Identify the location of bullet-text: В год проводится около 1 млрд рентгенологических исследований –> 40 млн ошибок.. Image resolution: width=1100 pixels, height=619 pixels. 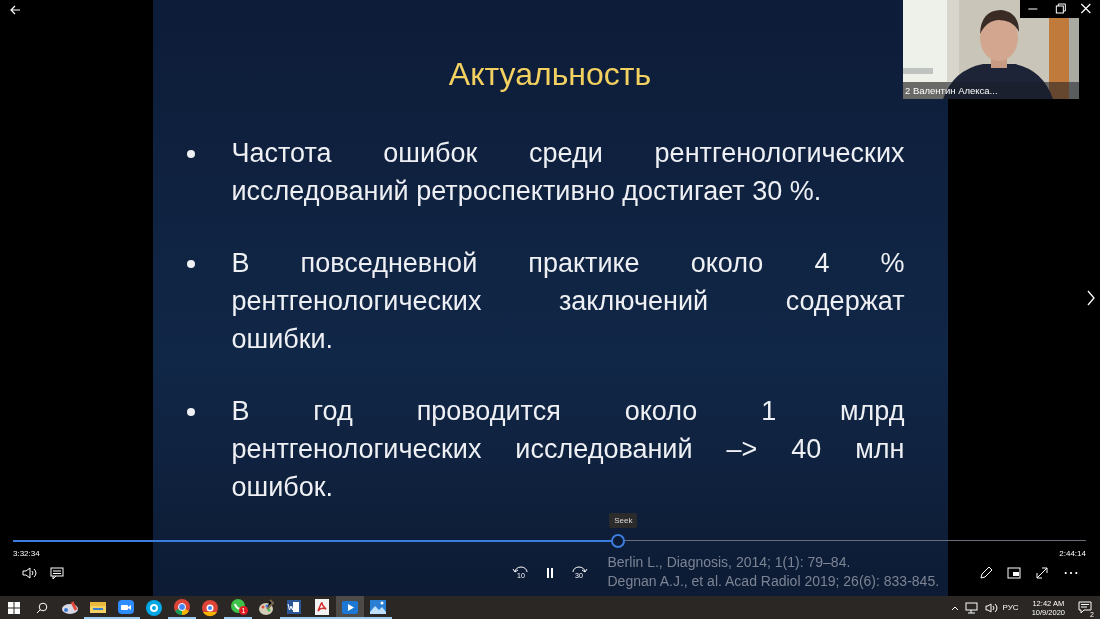
(568, 449).